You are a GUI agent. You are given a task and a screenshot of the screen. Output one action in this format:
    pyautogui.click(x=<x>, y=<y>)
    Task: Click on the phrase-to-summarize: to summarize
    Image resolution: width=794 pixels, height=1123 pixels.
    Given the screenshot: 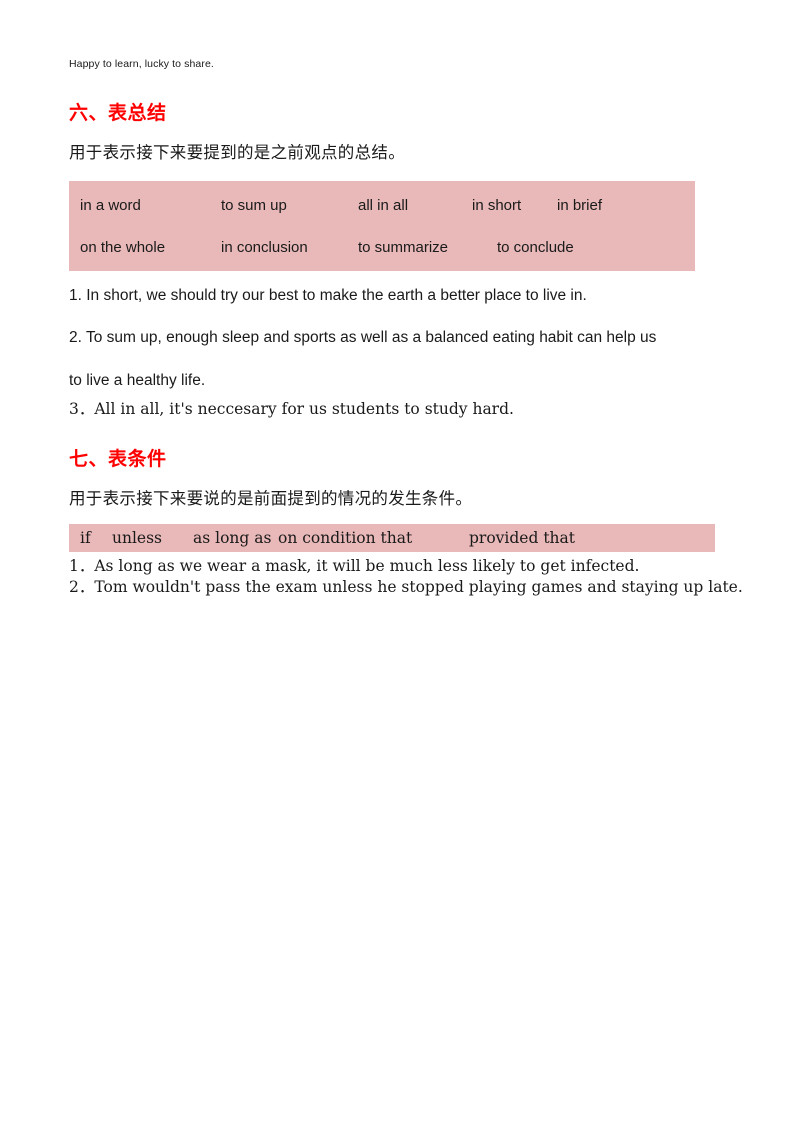 What is the action you would take?
    pyautogui.click(x=403, y=247)
    